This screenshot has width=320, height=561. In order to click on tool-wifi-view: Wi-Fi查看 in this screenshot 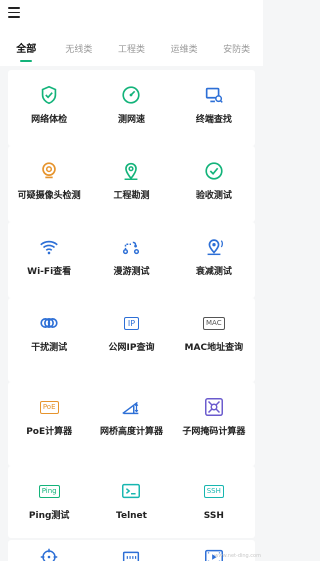, I will do `click(49, 260)`.